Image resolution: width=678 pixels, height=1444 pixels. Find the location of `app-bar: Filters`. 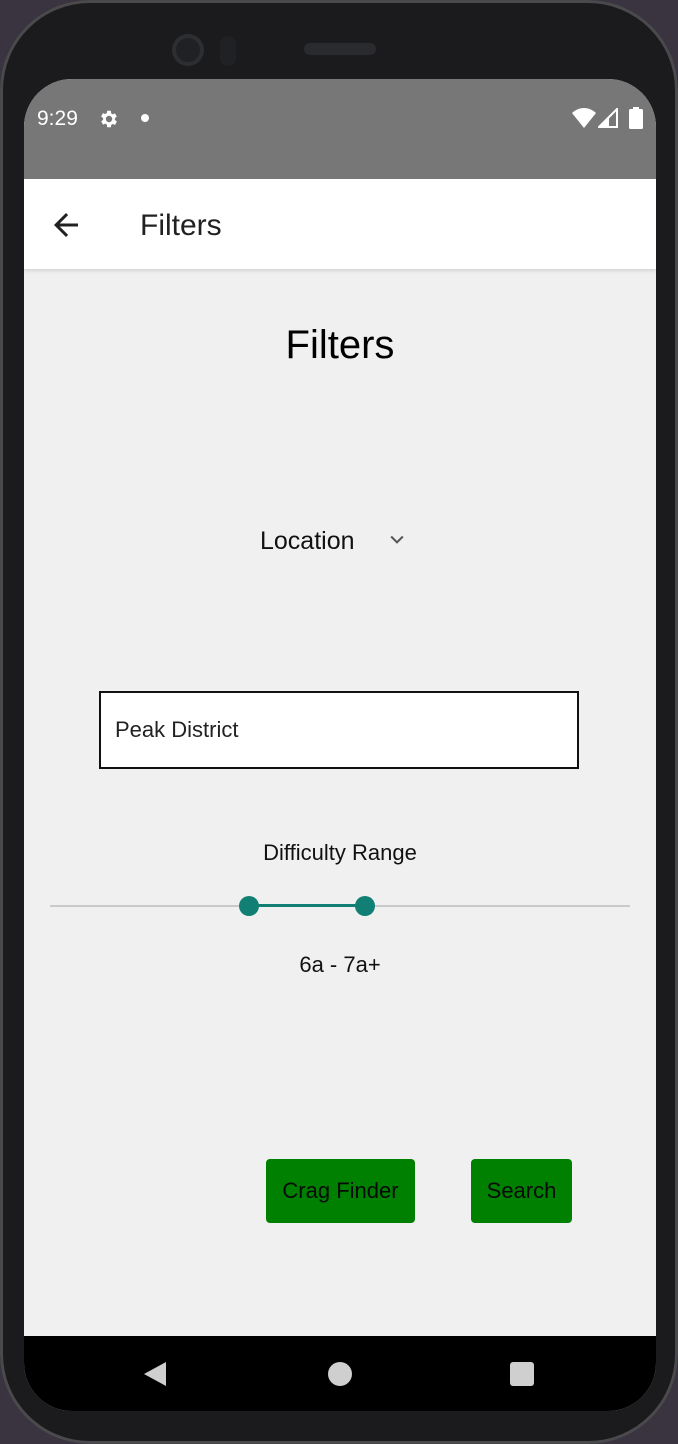

app-bar: Filters is located at coordinates (340, 224).